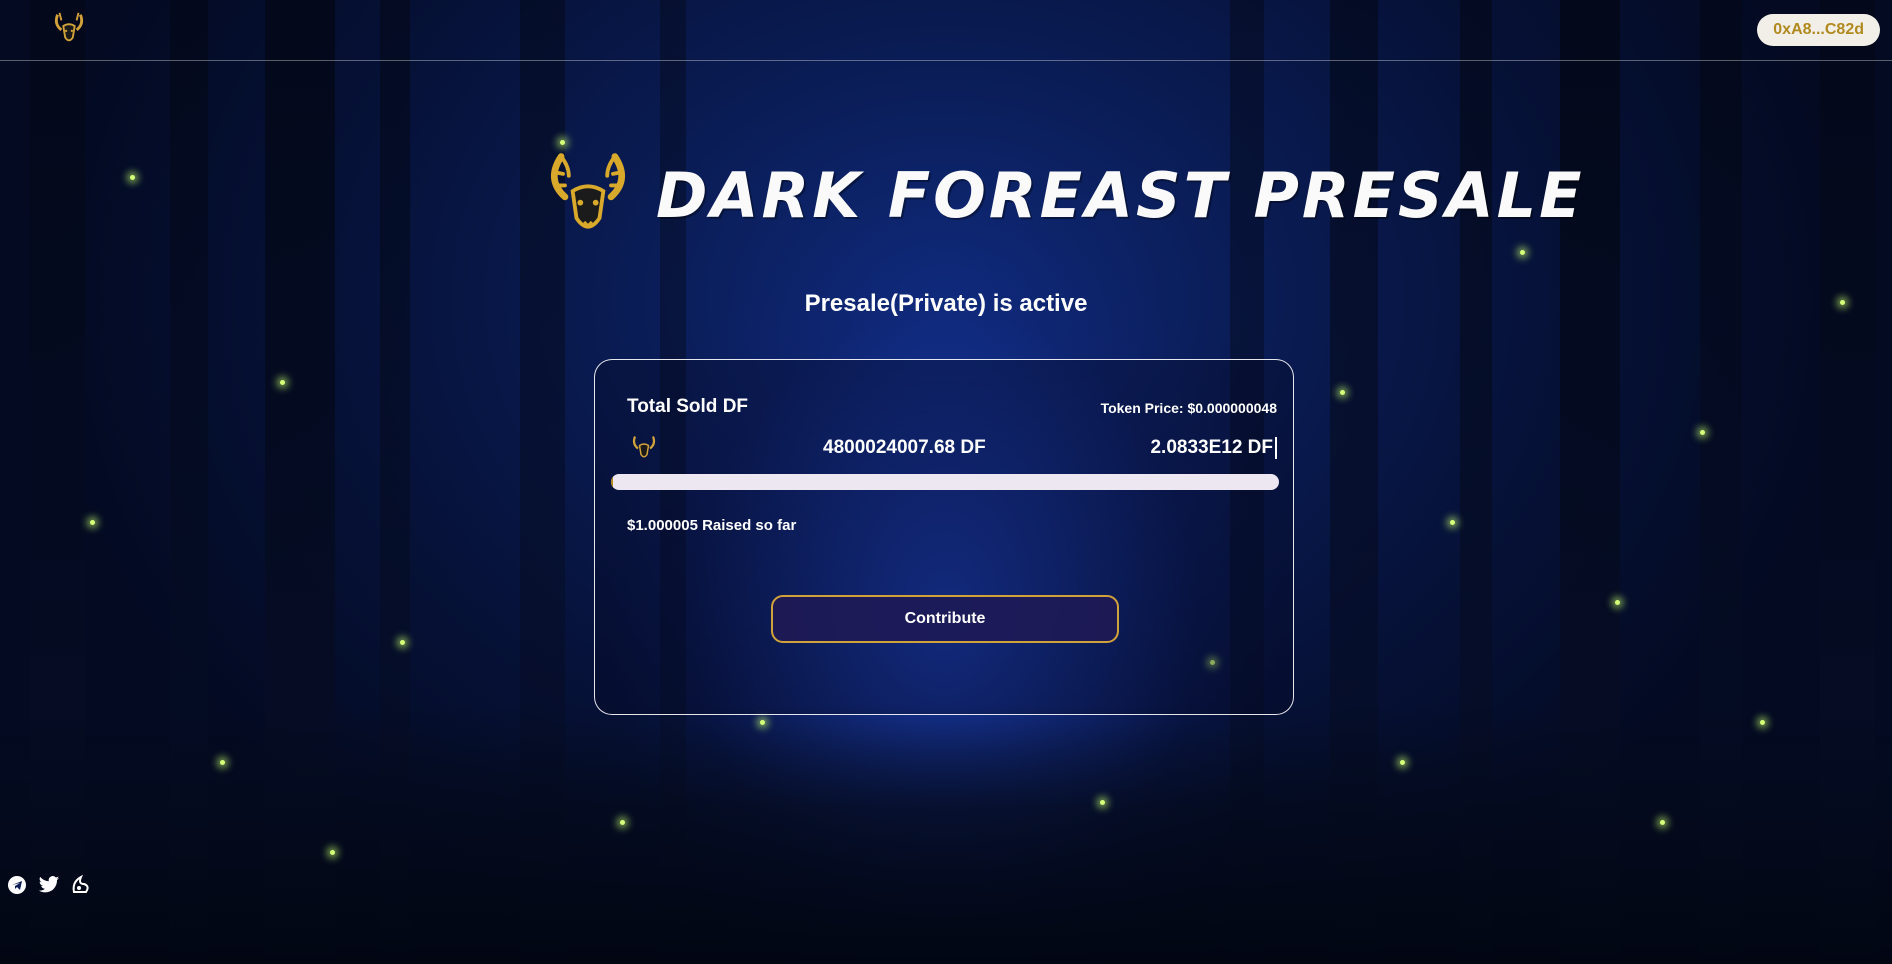 This screenshot has width=1892, height=964. I want to click on wallet-address-button: 0xA8...C82d, so click(1818, 30).